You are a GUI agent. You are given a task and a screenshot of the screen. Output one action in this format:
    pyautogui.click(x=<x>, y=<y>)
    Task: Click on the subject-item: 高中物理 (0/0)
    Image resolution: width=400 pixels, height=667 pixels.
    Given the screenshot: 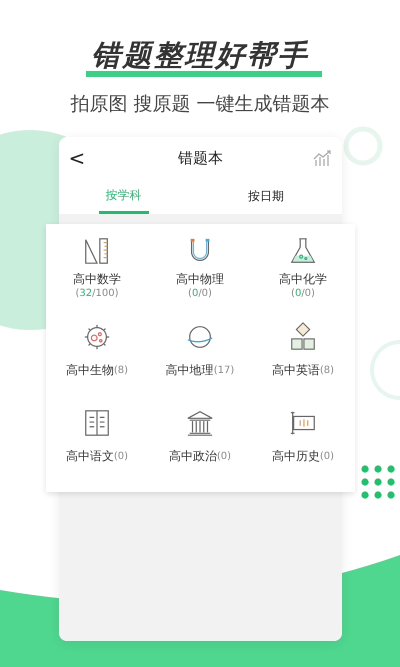 What is the action you would take?
    pyautogui.click(x=200, y=279)
    